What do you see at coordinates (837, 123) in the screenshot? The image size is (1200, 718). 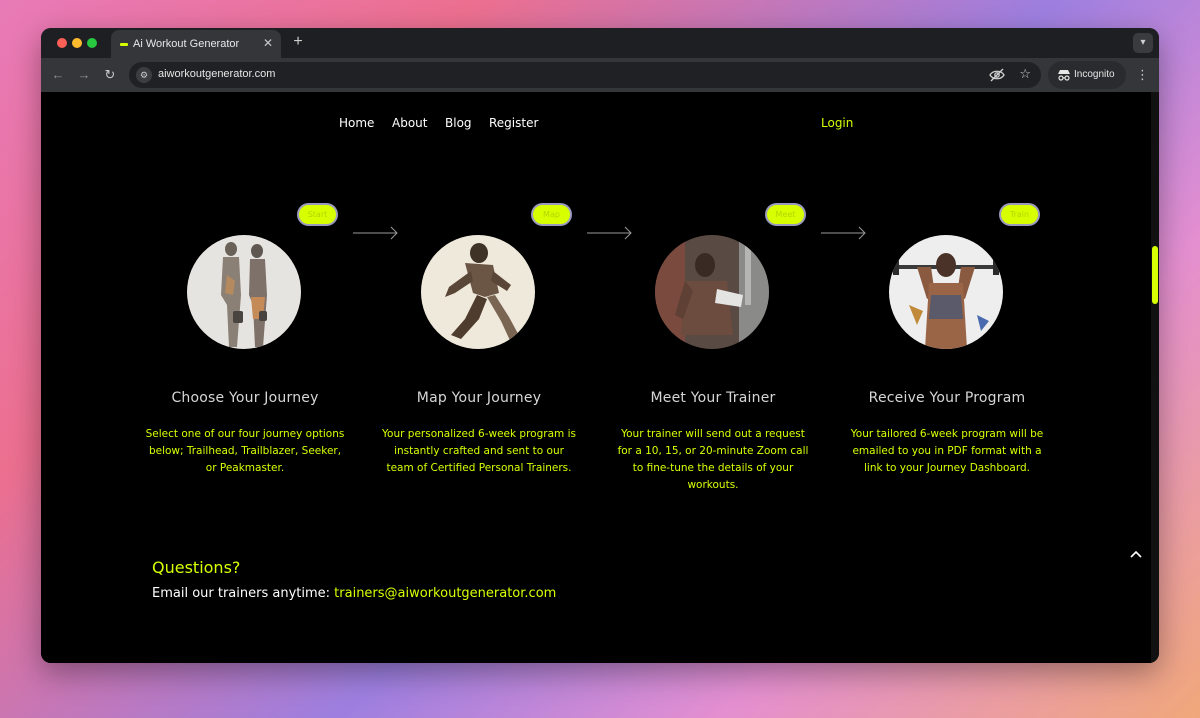 I see `nav-login-link: Login` at bounding box center [837, 123].